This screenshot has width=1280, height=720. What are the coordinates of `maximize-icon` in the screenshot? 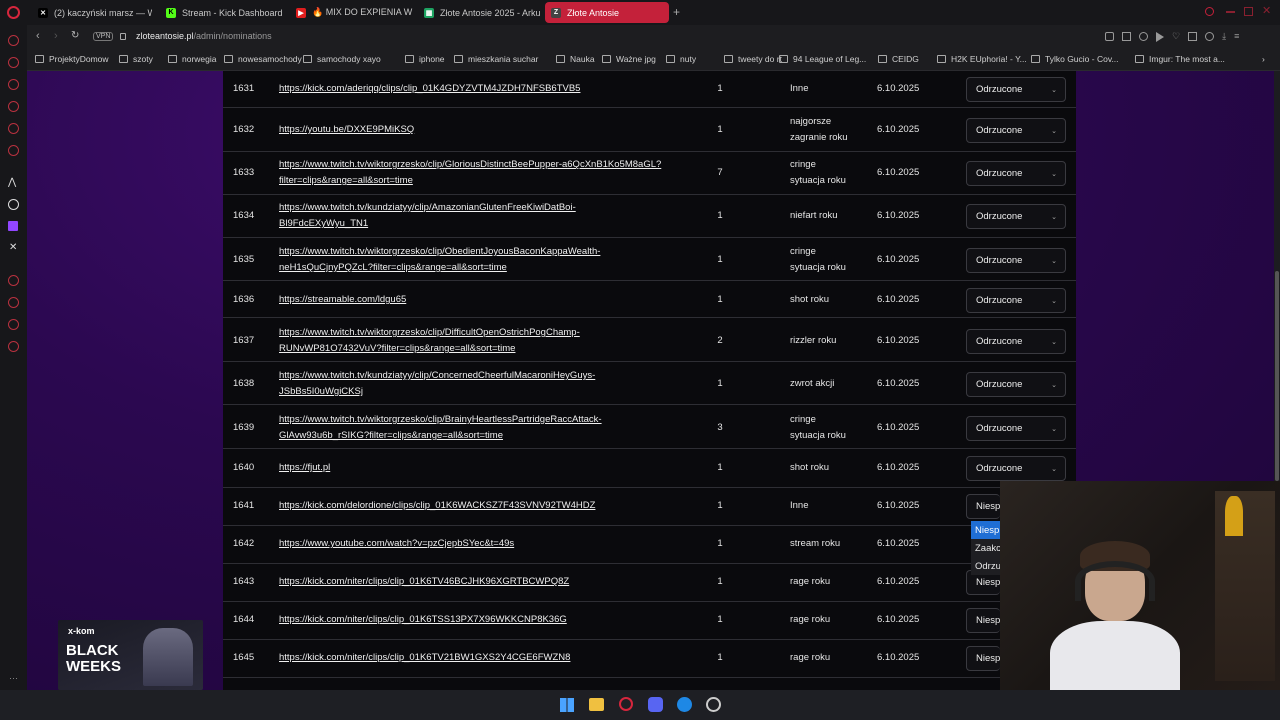 It's located at (1248, 11).